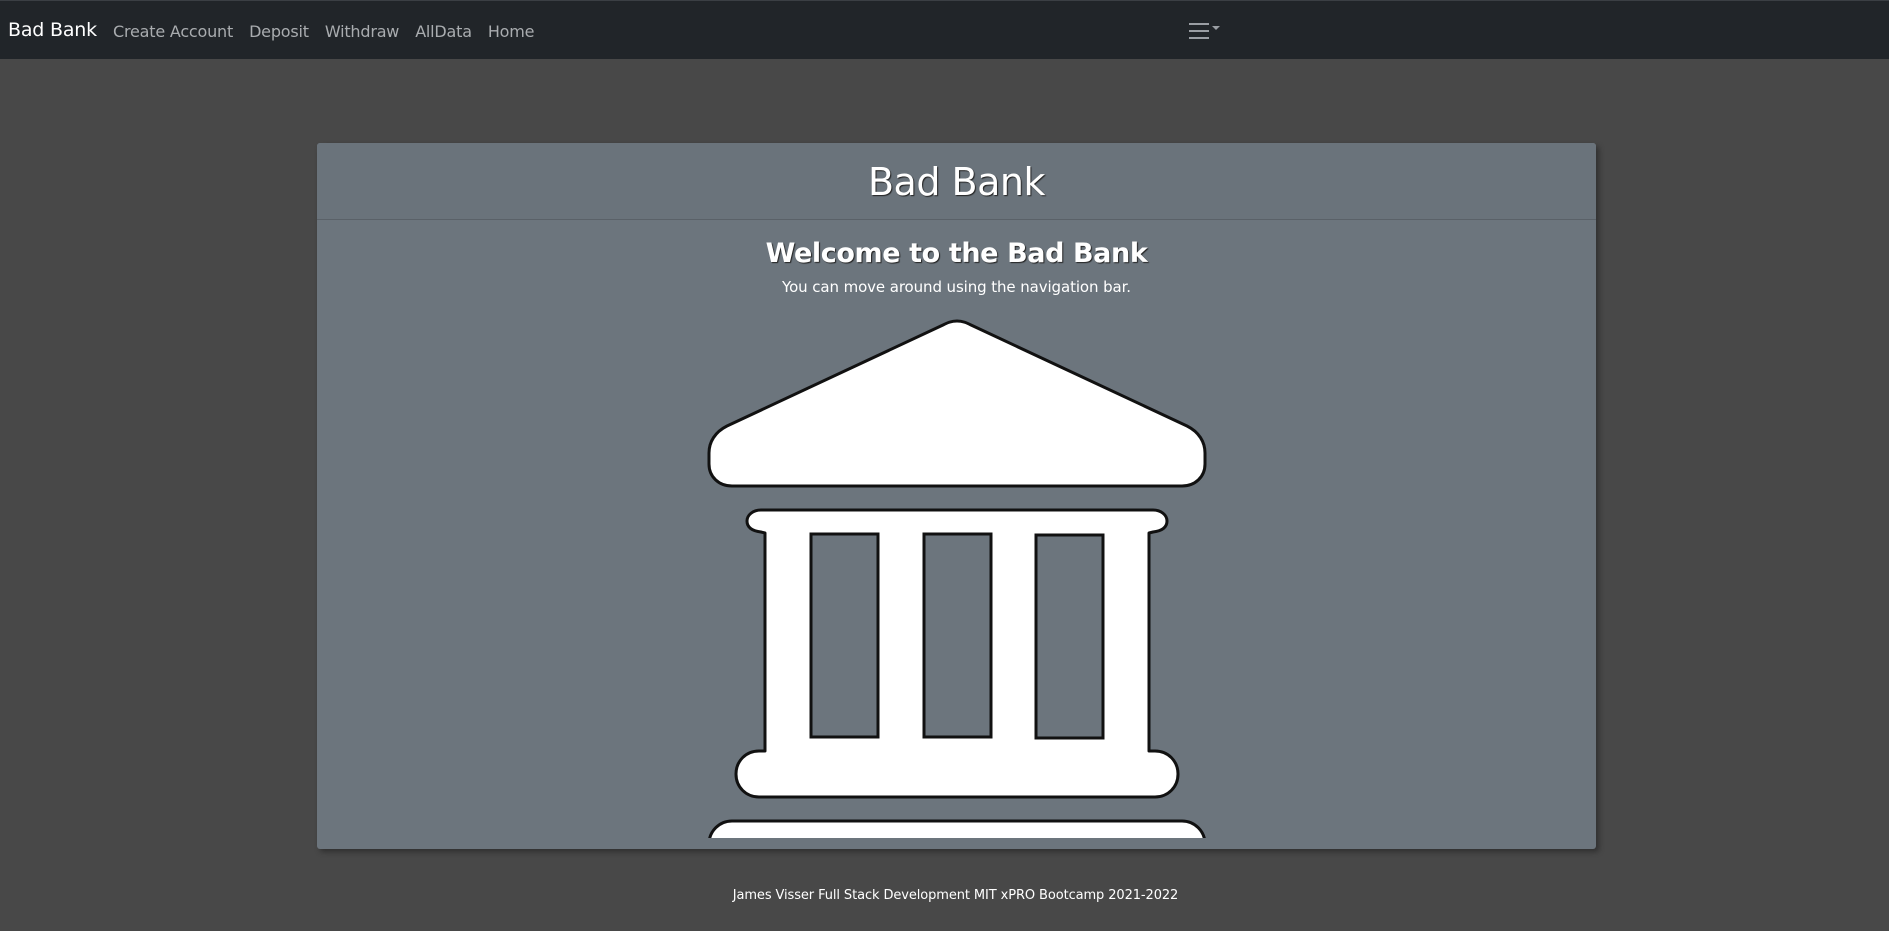 The width and height of the screenshot is (1889, 931). I want to click on card-header: Bad Bank, so click(956, 181).